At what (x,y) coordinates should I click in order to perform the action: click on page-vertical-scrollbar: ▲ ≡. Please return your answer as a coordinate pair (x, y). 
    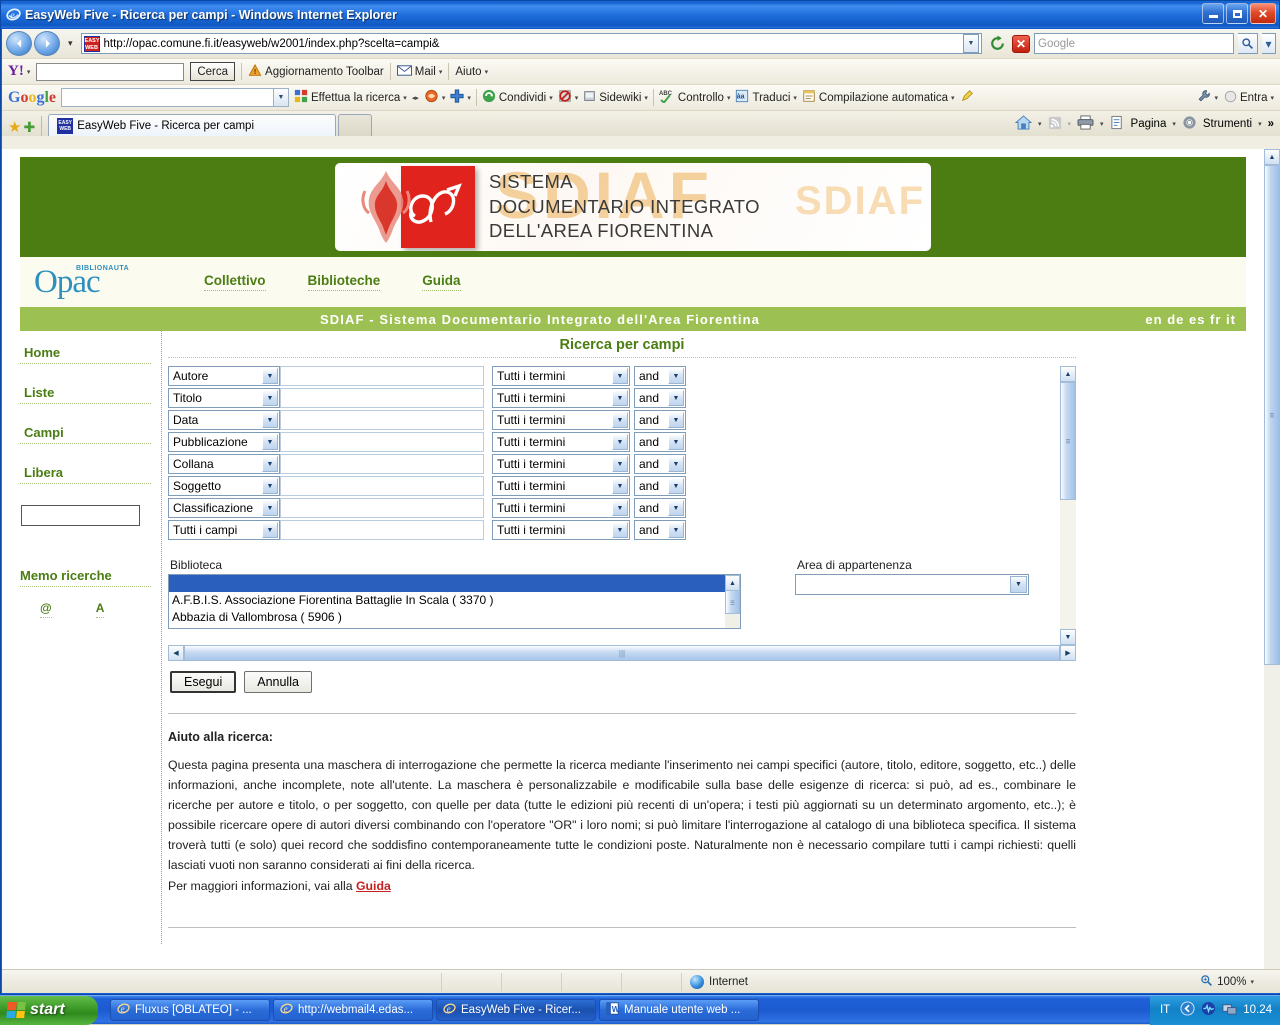
    Looking at the image, I should click on (1272, 559).